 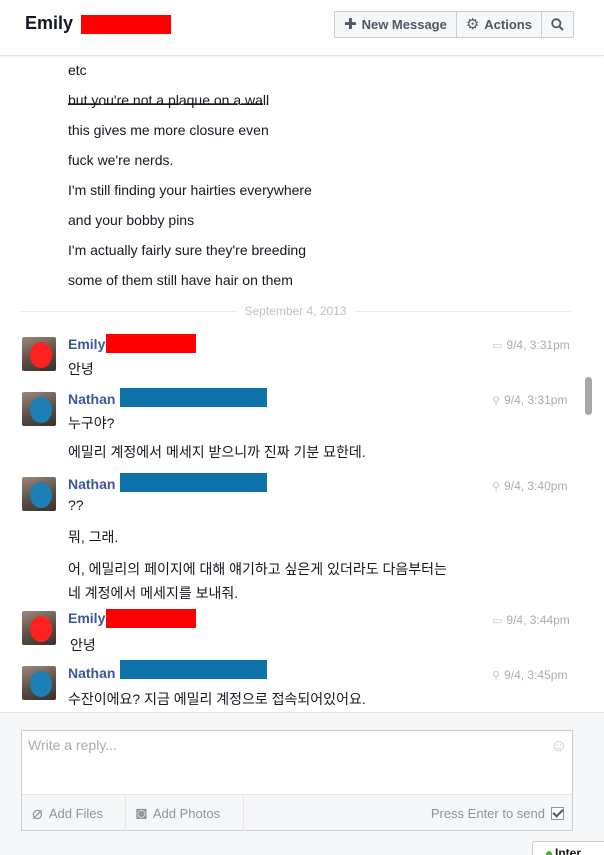 What do you see at coordinates (588, 396) in the screenshot?
I see `scrollbar-thumb` at bounding box center [588, 396].